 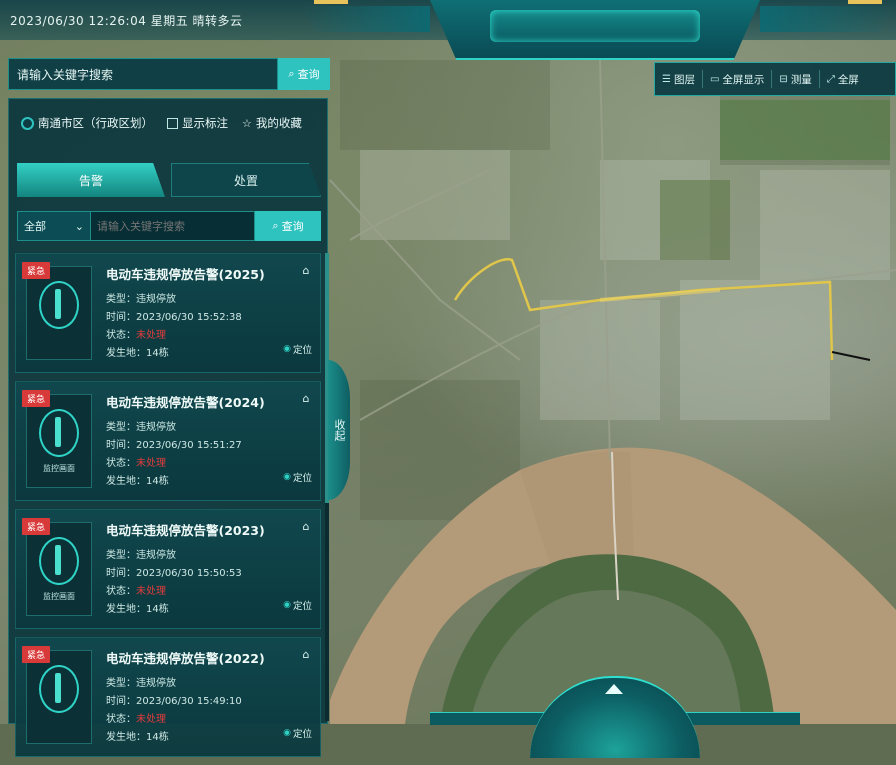 What do you see at coordinates (246, 180) in the screenshot?
I see `tab-handled: 处置` at bounding box center [246, 180].